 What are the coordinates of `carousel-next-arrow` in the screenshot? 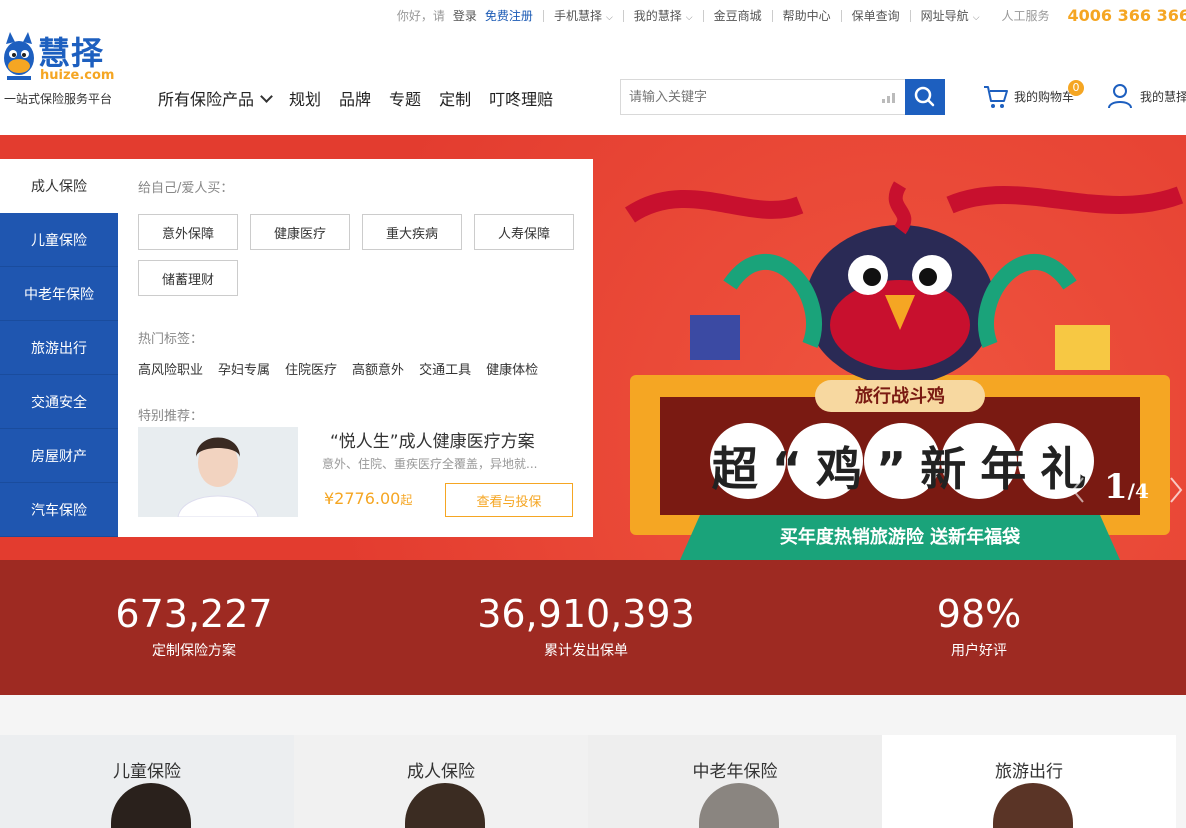 It's located at (1176, 490).